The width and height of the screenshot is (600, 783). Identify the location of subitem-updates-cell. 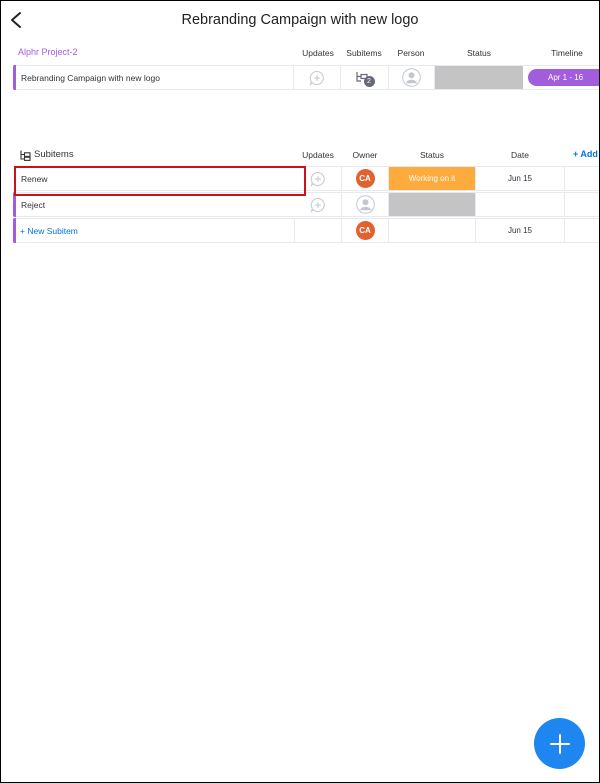
(317, 204).